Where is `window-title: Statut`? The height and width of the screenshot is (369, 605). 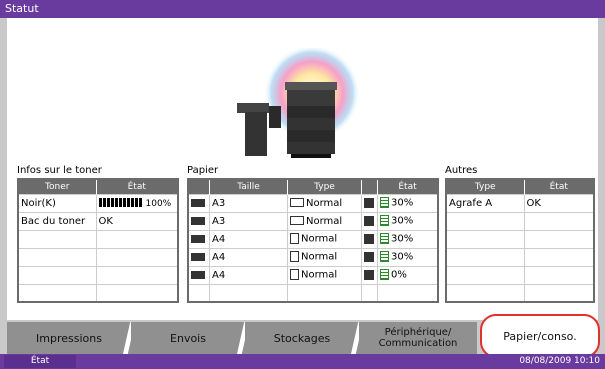 window-title: Statut is located at coordinates (302, 9).